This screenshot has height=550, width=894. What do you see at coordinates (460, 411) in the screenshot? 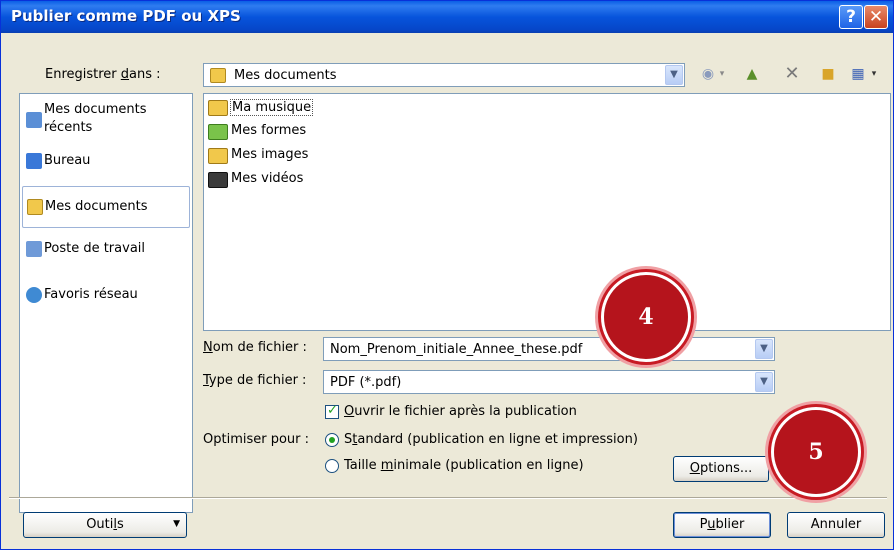
I see `open-after-label: Ouvrir le fichier après la publication` at bounding box center [460, 411].